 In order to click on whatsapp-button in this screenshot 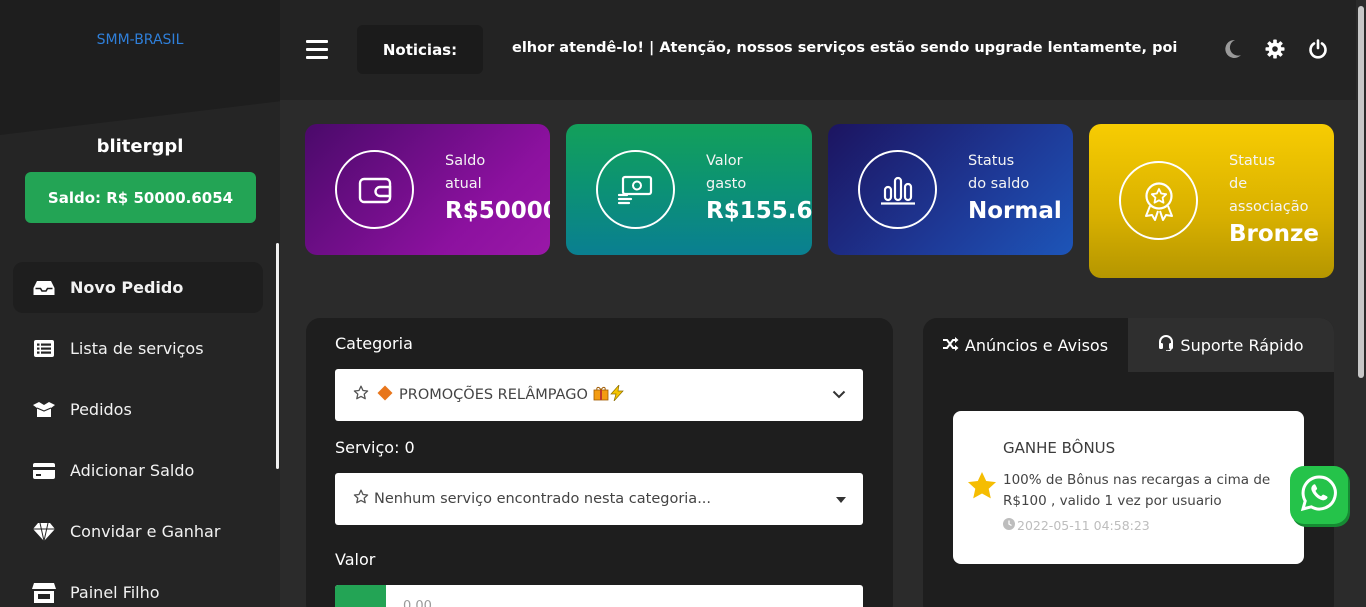, I will do `click(1319, 495)`.